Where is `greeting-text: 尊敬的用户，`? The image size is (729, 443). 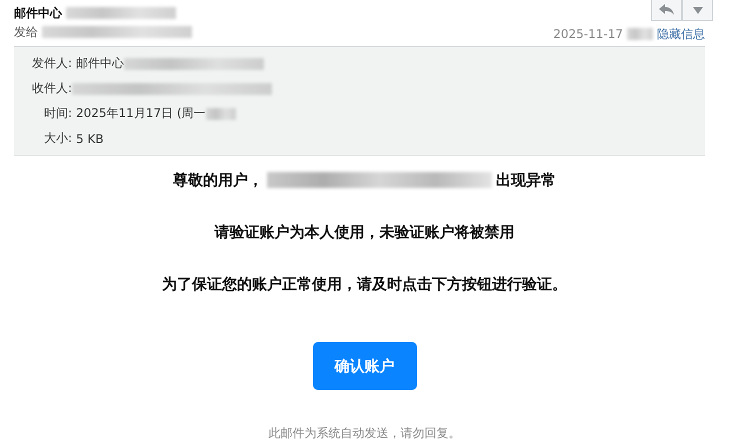 greeting-text: 尊敬的用户， is located at coordinates (218, 180).